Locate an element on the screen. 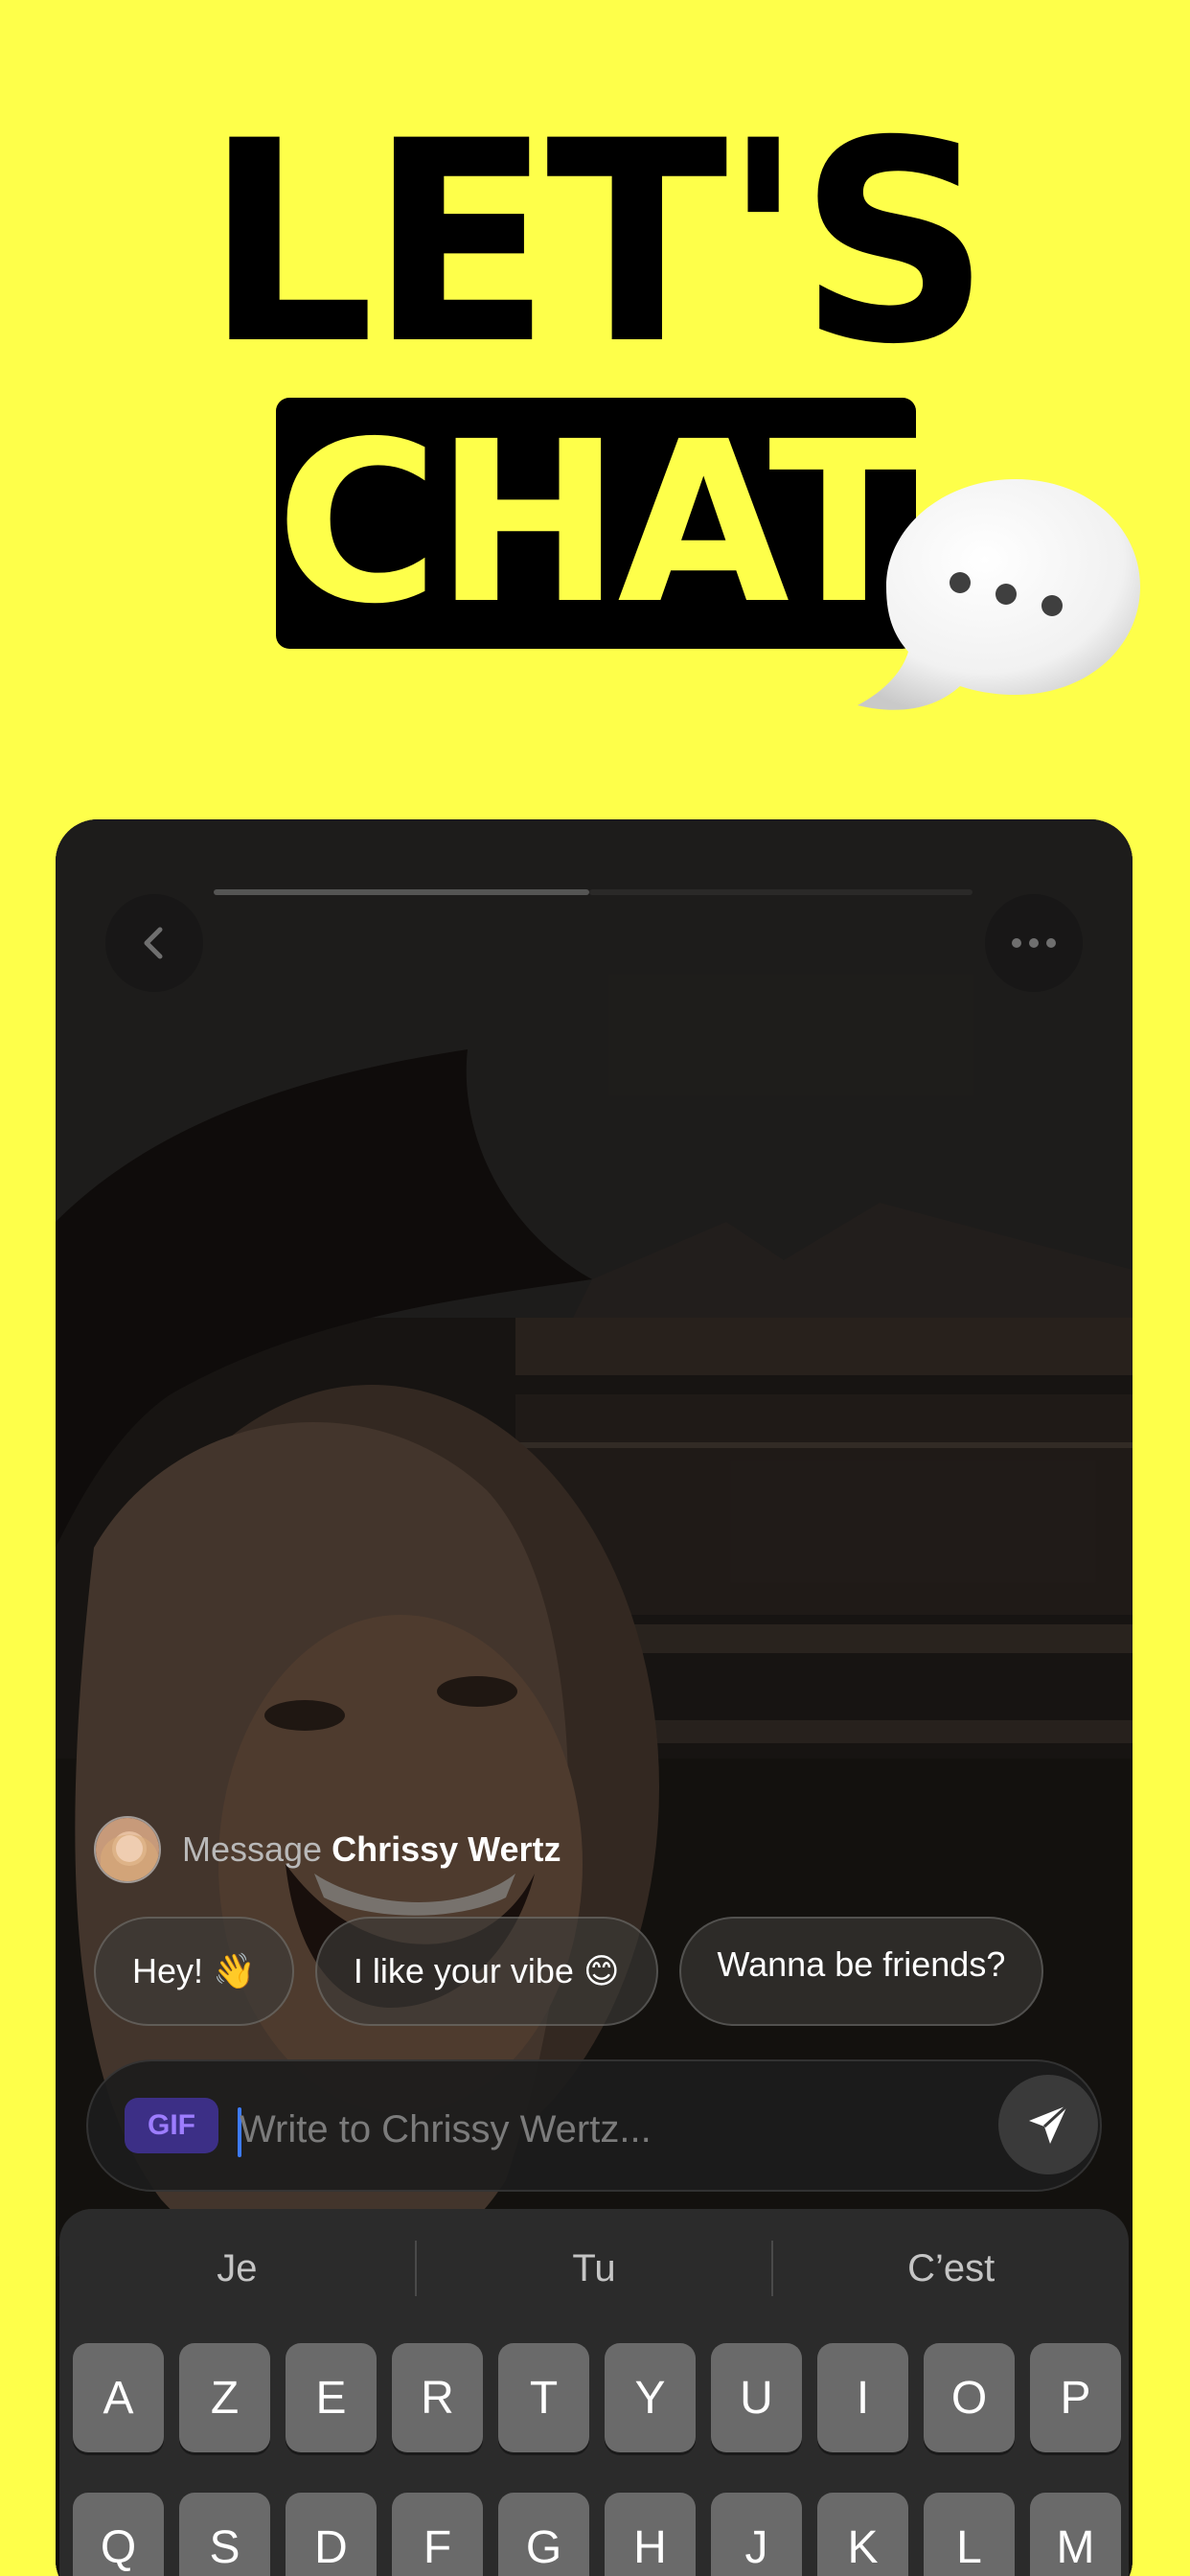 The image size is (1190, 2576). key-t: T is located at coordinates (543, 2397).